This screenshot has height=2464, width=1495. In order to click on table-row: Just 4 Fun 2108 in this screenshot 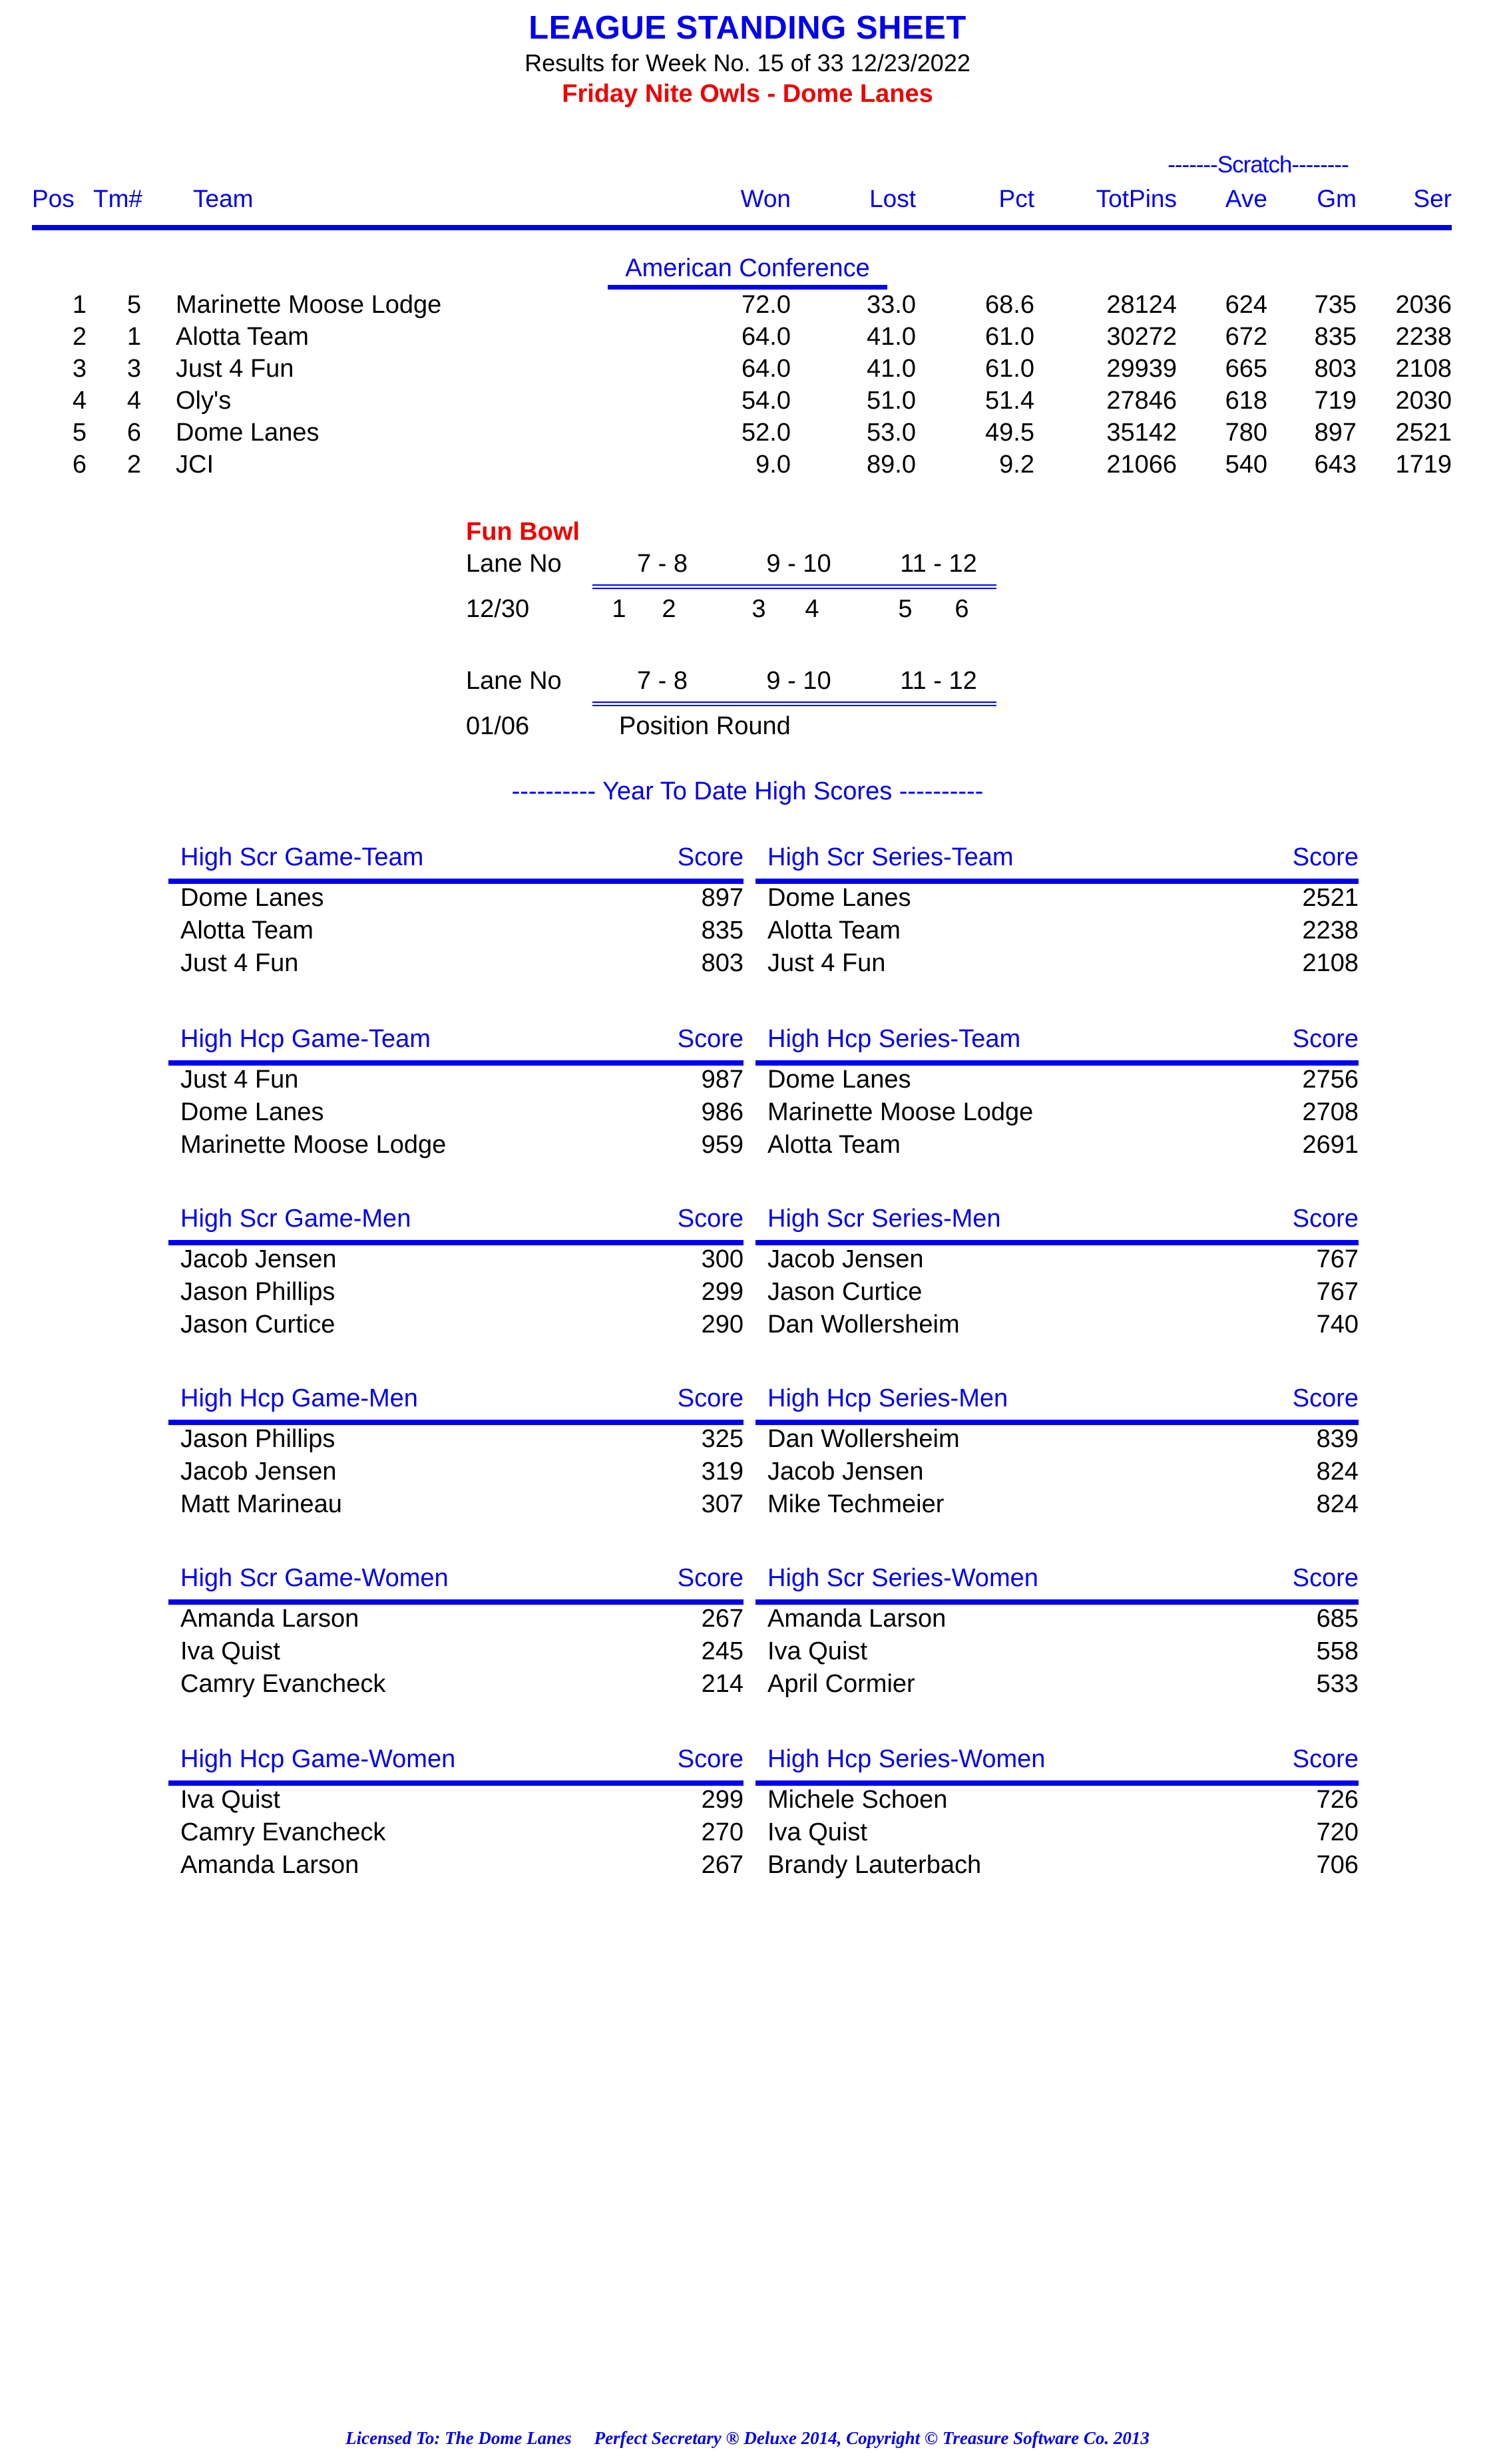, I will do `click(1057, 965)`.